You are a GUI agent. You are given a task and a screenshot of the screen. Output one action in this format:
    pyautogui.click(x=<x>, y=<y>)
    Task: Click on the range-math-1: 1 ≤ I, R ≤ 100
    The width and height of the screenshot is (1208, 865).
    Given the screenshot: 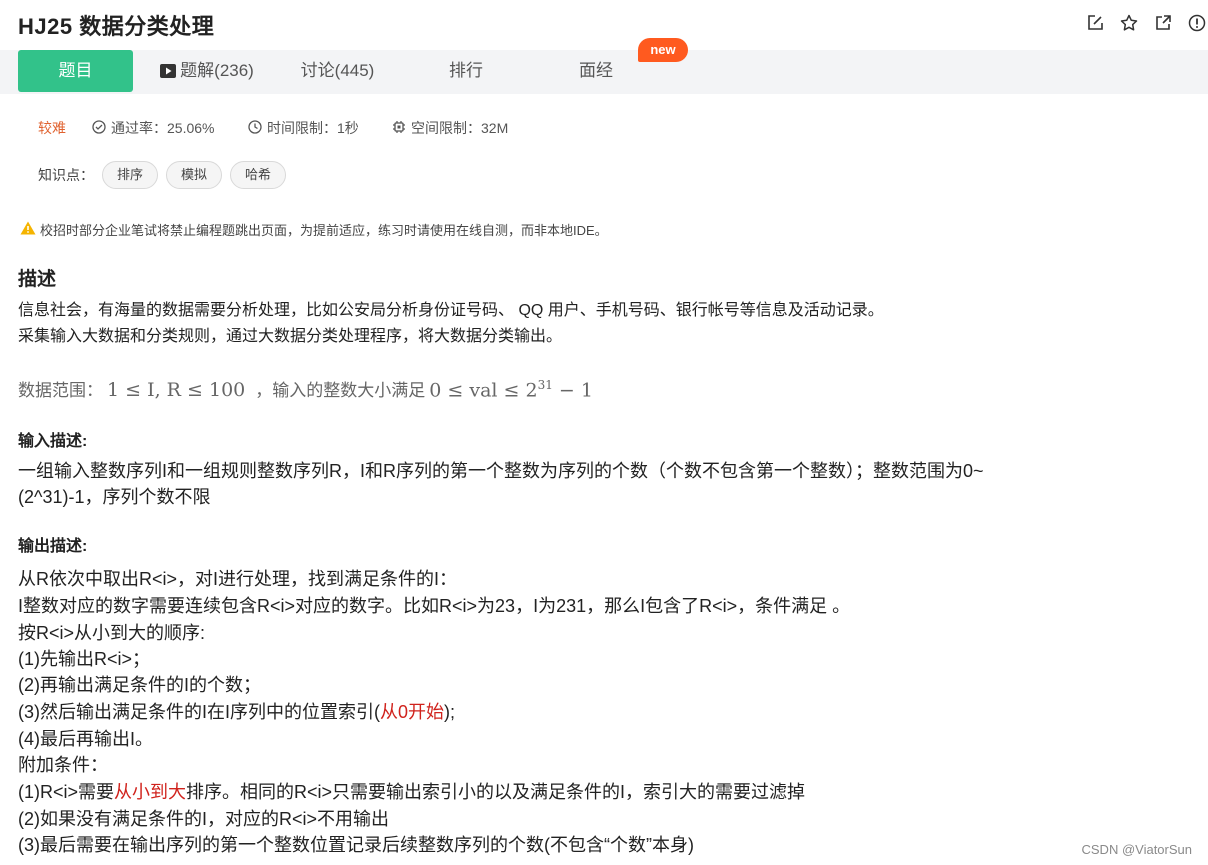 What is the action you would take?
    pyautogui.click(x=176, y=390)
    